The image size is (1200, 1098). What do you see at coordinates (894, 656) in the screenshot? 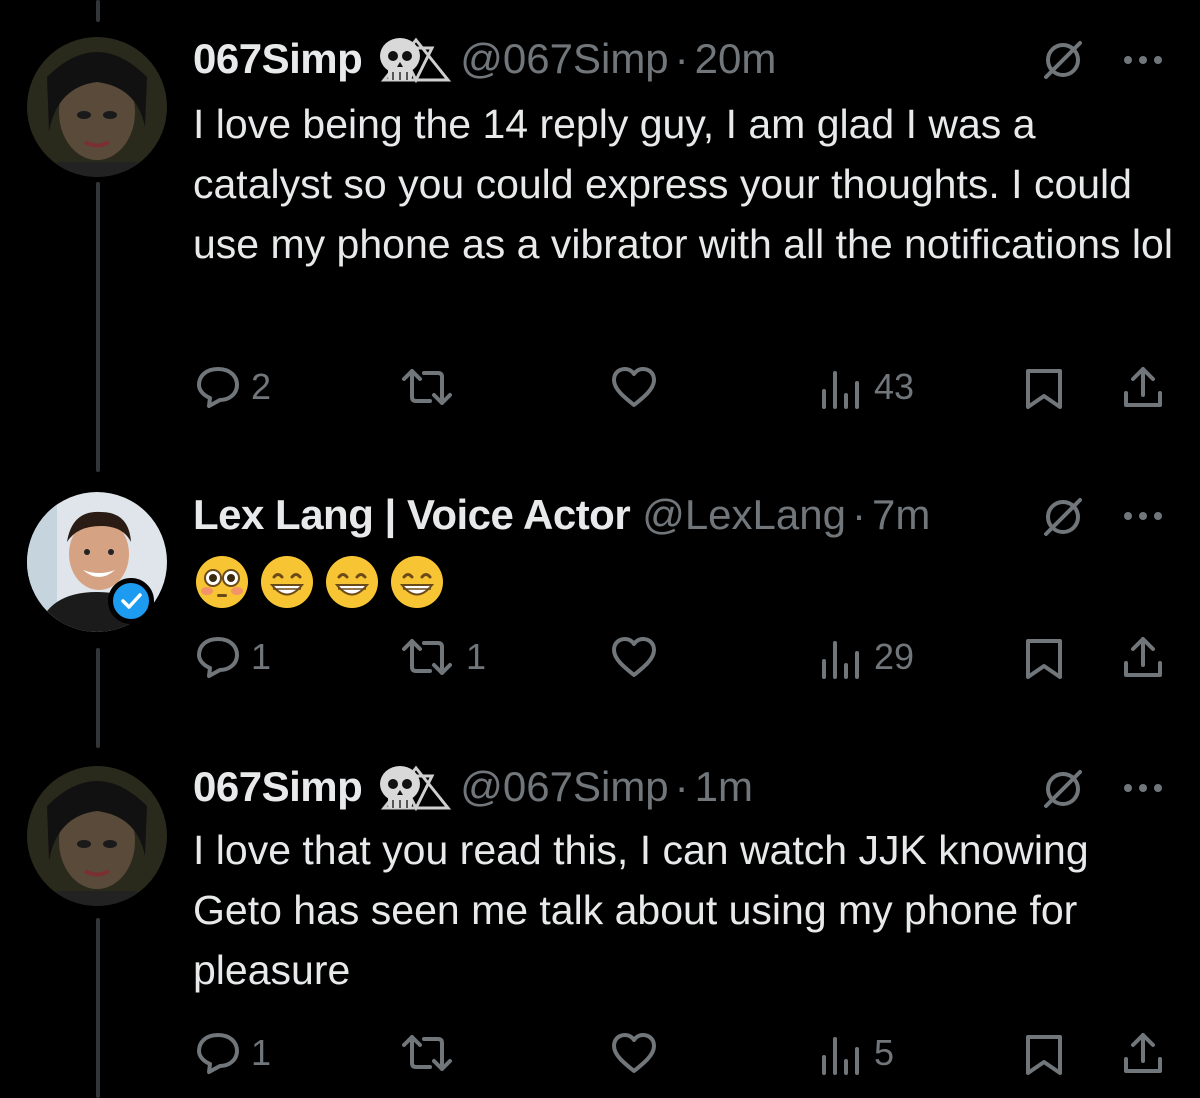
I see `view-count: 29` at bounding box center [894, 656].